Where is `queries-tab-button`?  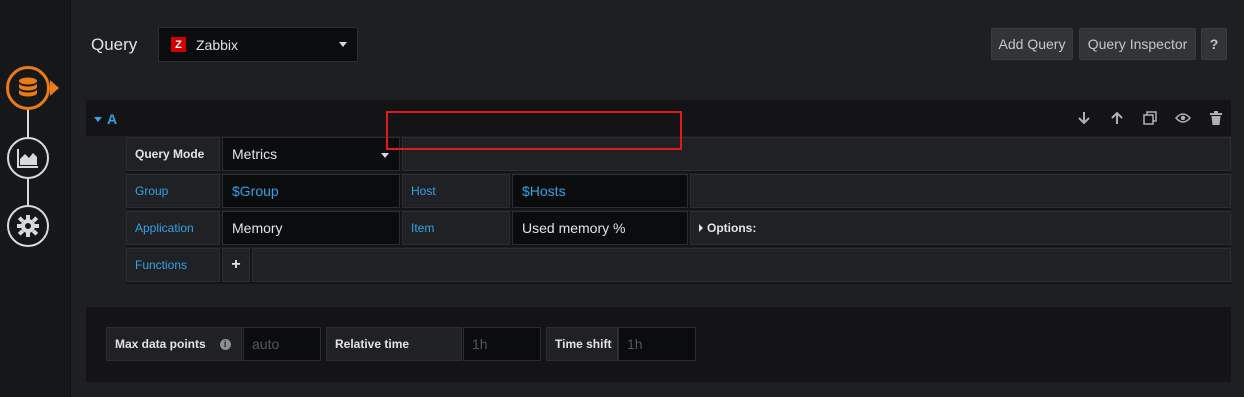 queries-tab-button is located at coordinates (28, 88).